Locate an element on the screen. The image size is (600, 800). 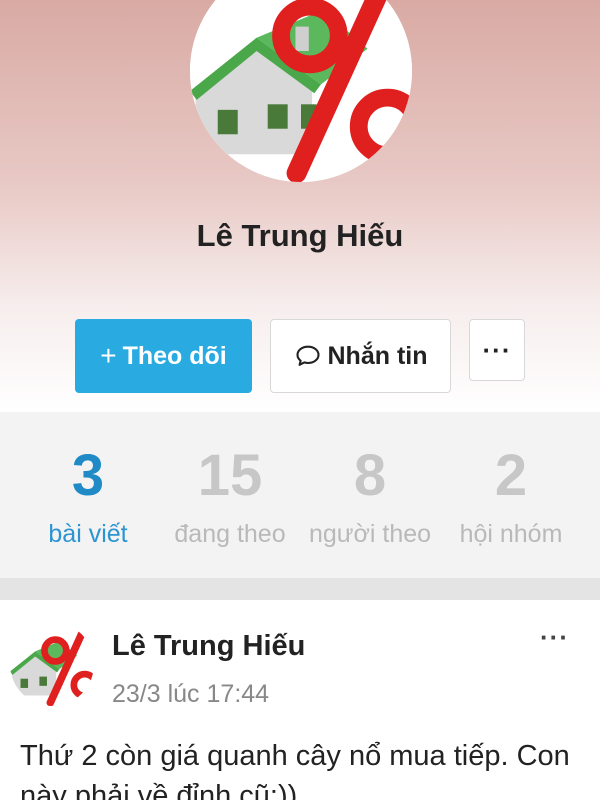
profile-name: Lê Trung Hiếu is located at coordinates (300, 235).